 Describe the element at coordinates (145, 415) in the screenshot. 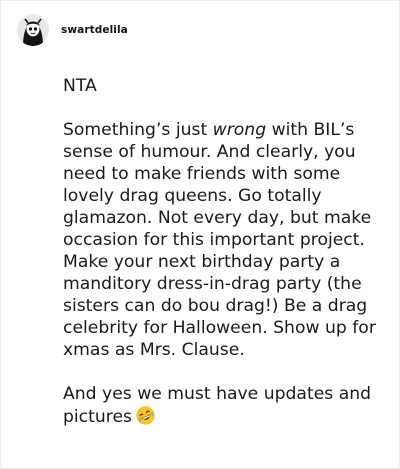

I see `rolling-on-floor-laughing-emoji-icon` at that location.